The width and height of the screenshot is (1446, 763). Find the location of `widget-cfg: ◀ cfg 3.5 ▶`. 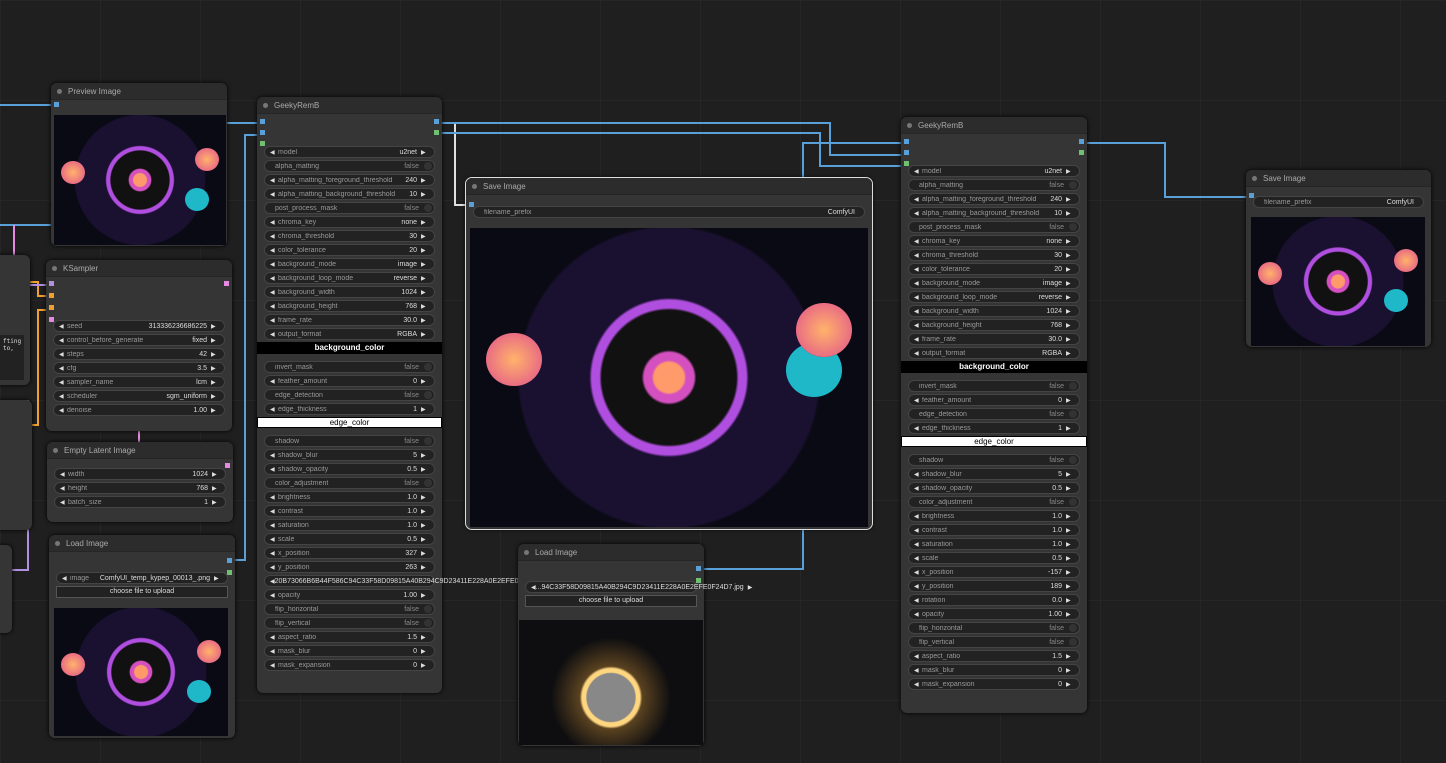

widget-cfg: ◀ cfg 3.5 ▶ is located at coordinates (139, 368).